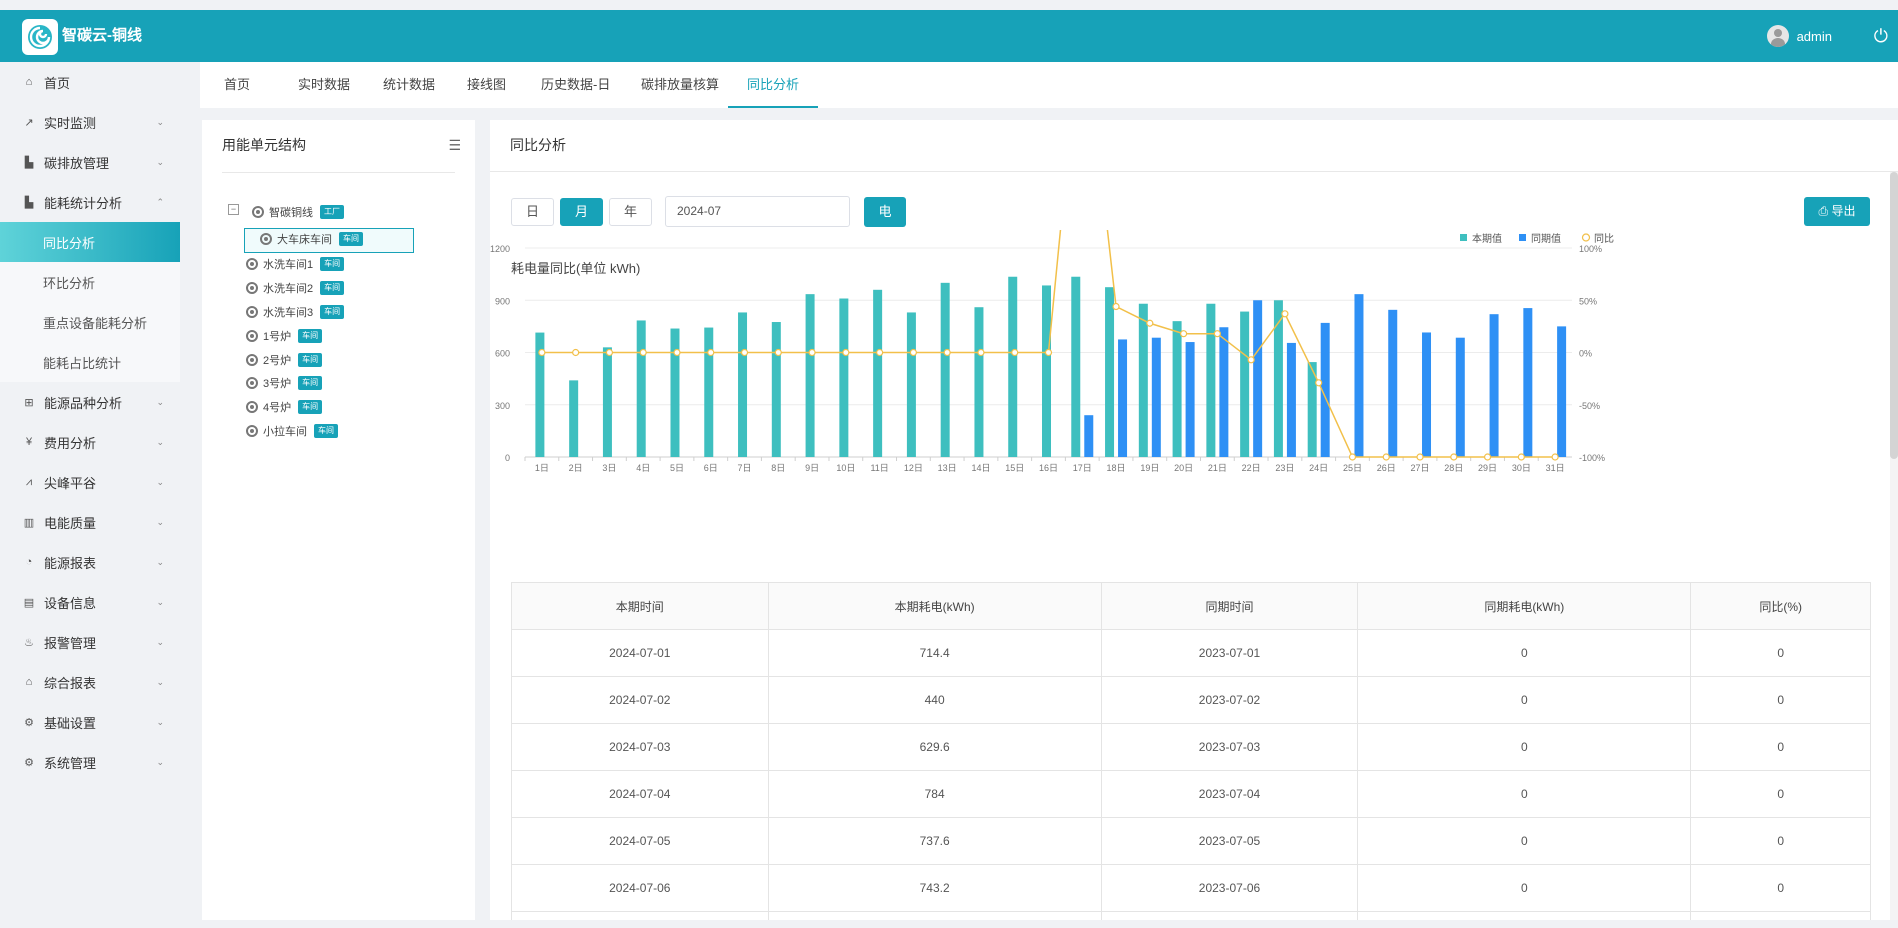 The height and width of the screenshot is (928, 1898). What do you see at coordinates (502, 301) in the screenshot?
I see `y-tick-label: 900` at bounding box center [502, 301].